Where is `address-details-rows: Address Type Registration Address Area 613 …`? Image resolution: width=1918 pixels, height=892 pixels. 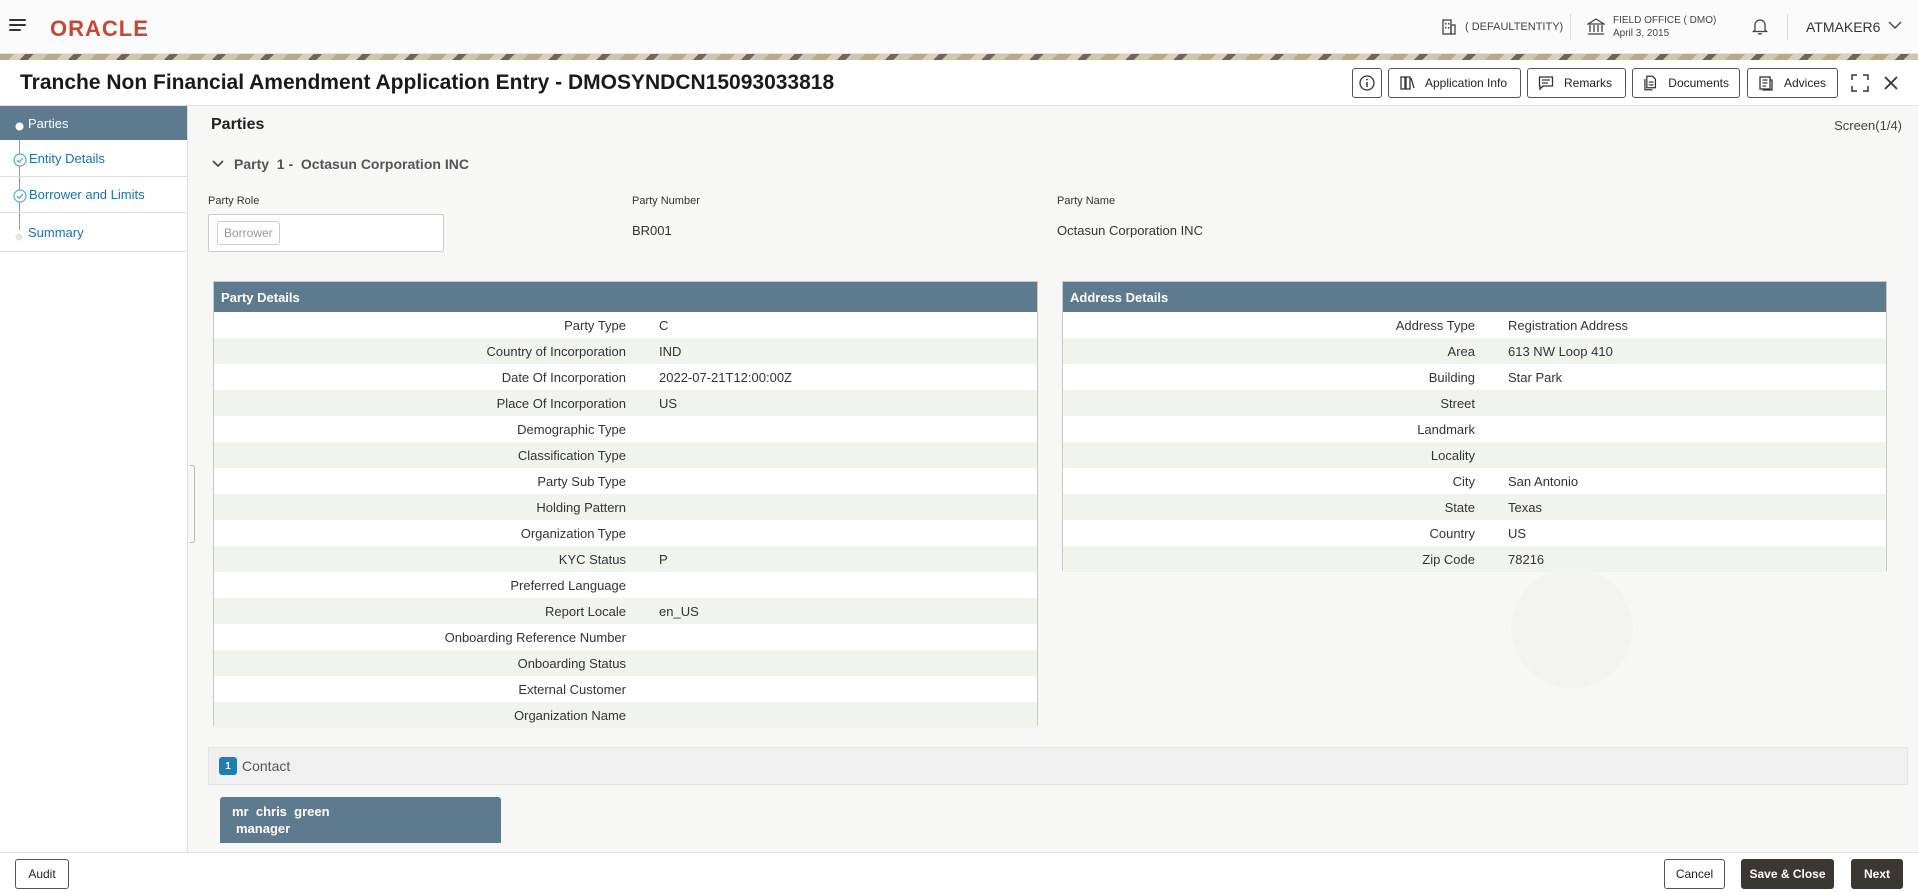
address-details-rows: Address Type Registration Address Area 613 … is located at coordinates (1474, 442).